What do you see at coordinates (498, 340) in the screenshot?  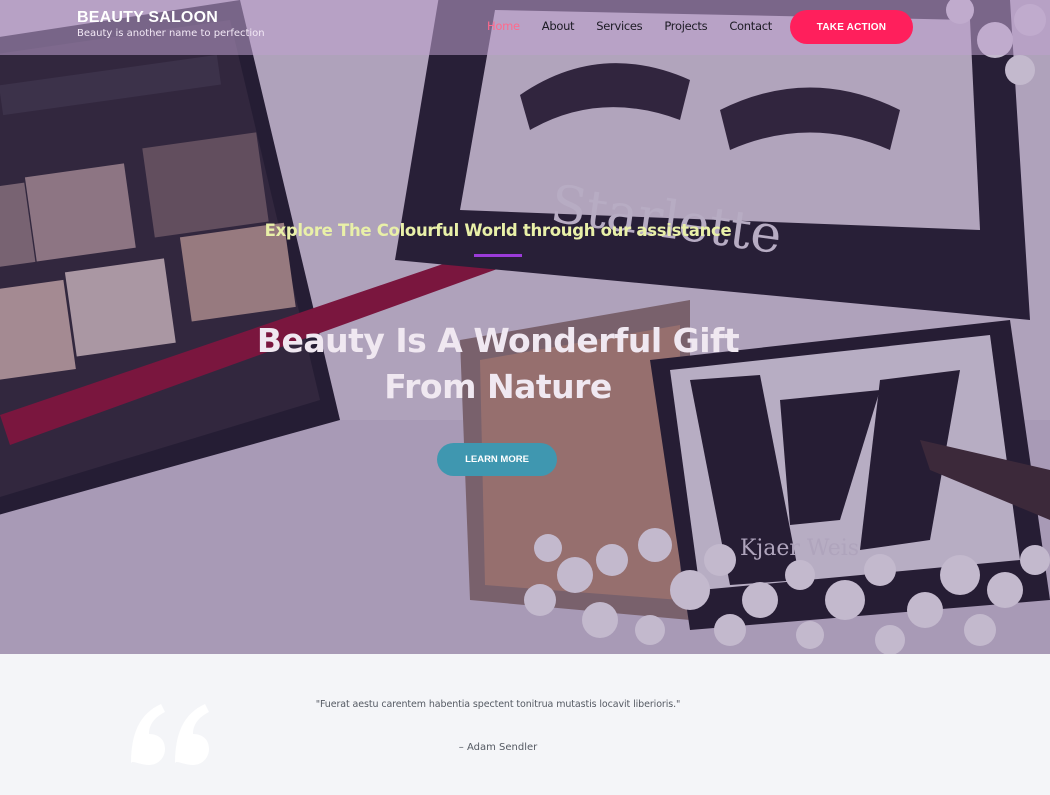 I see `hero-title-line-1: Beauty Is A Wonderful Gift` at bounding box center [498, 340].